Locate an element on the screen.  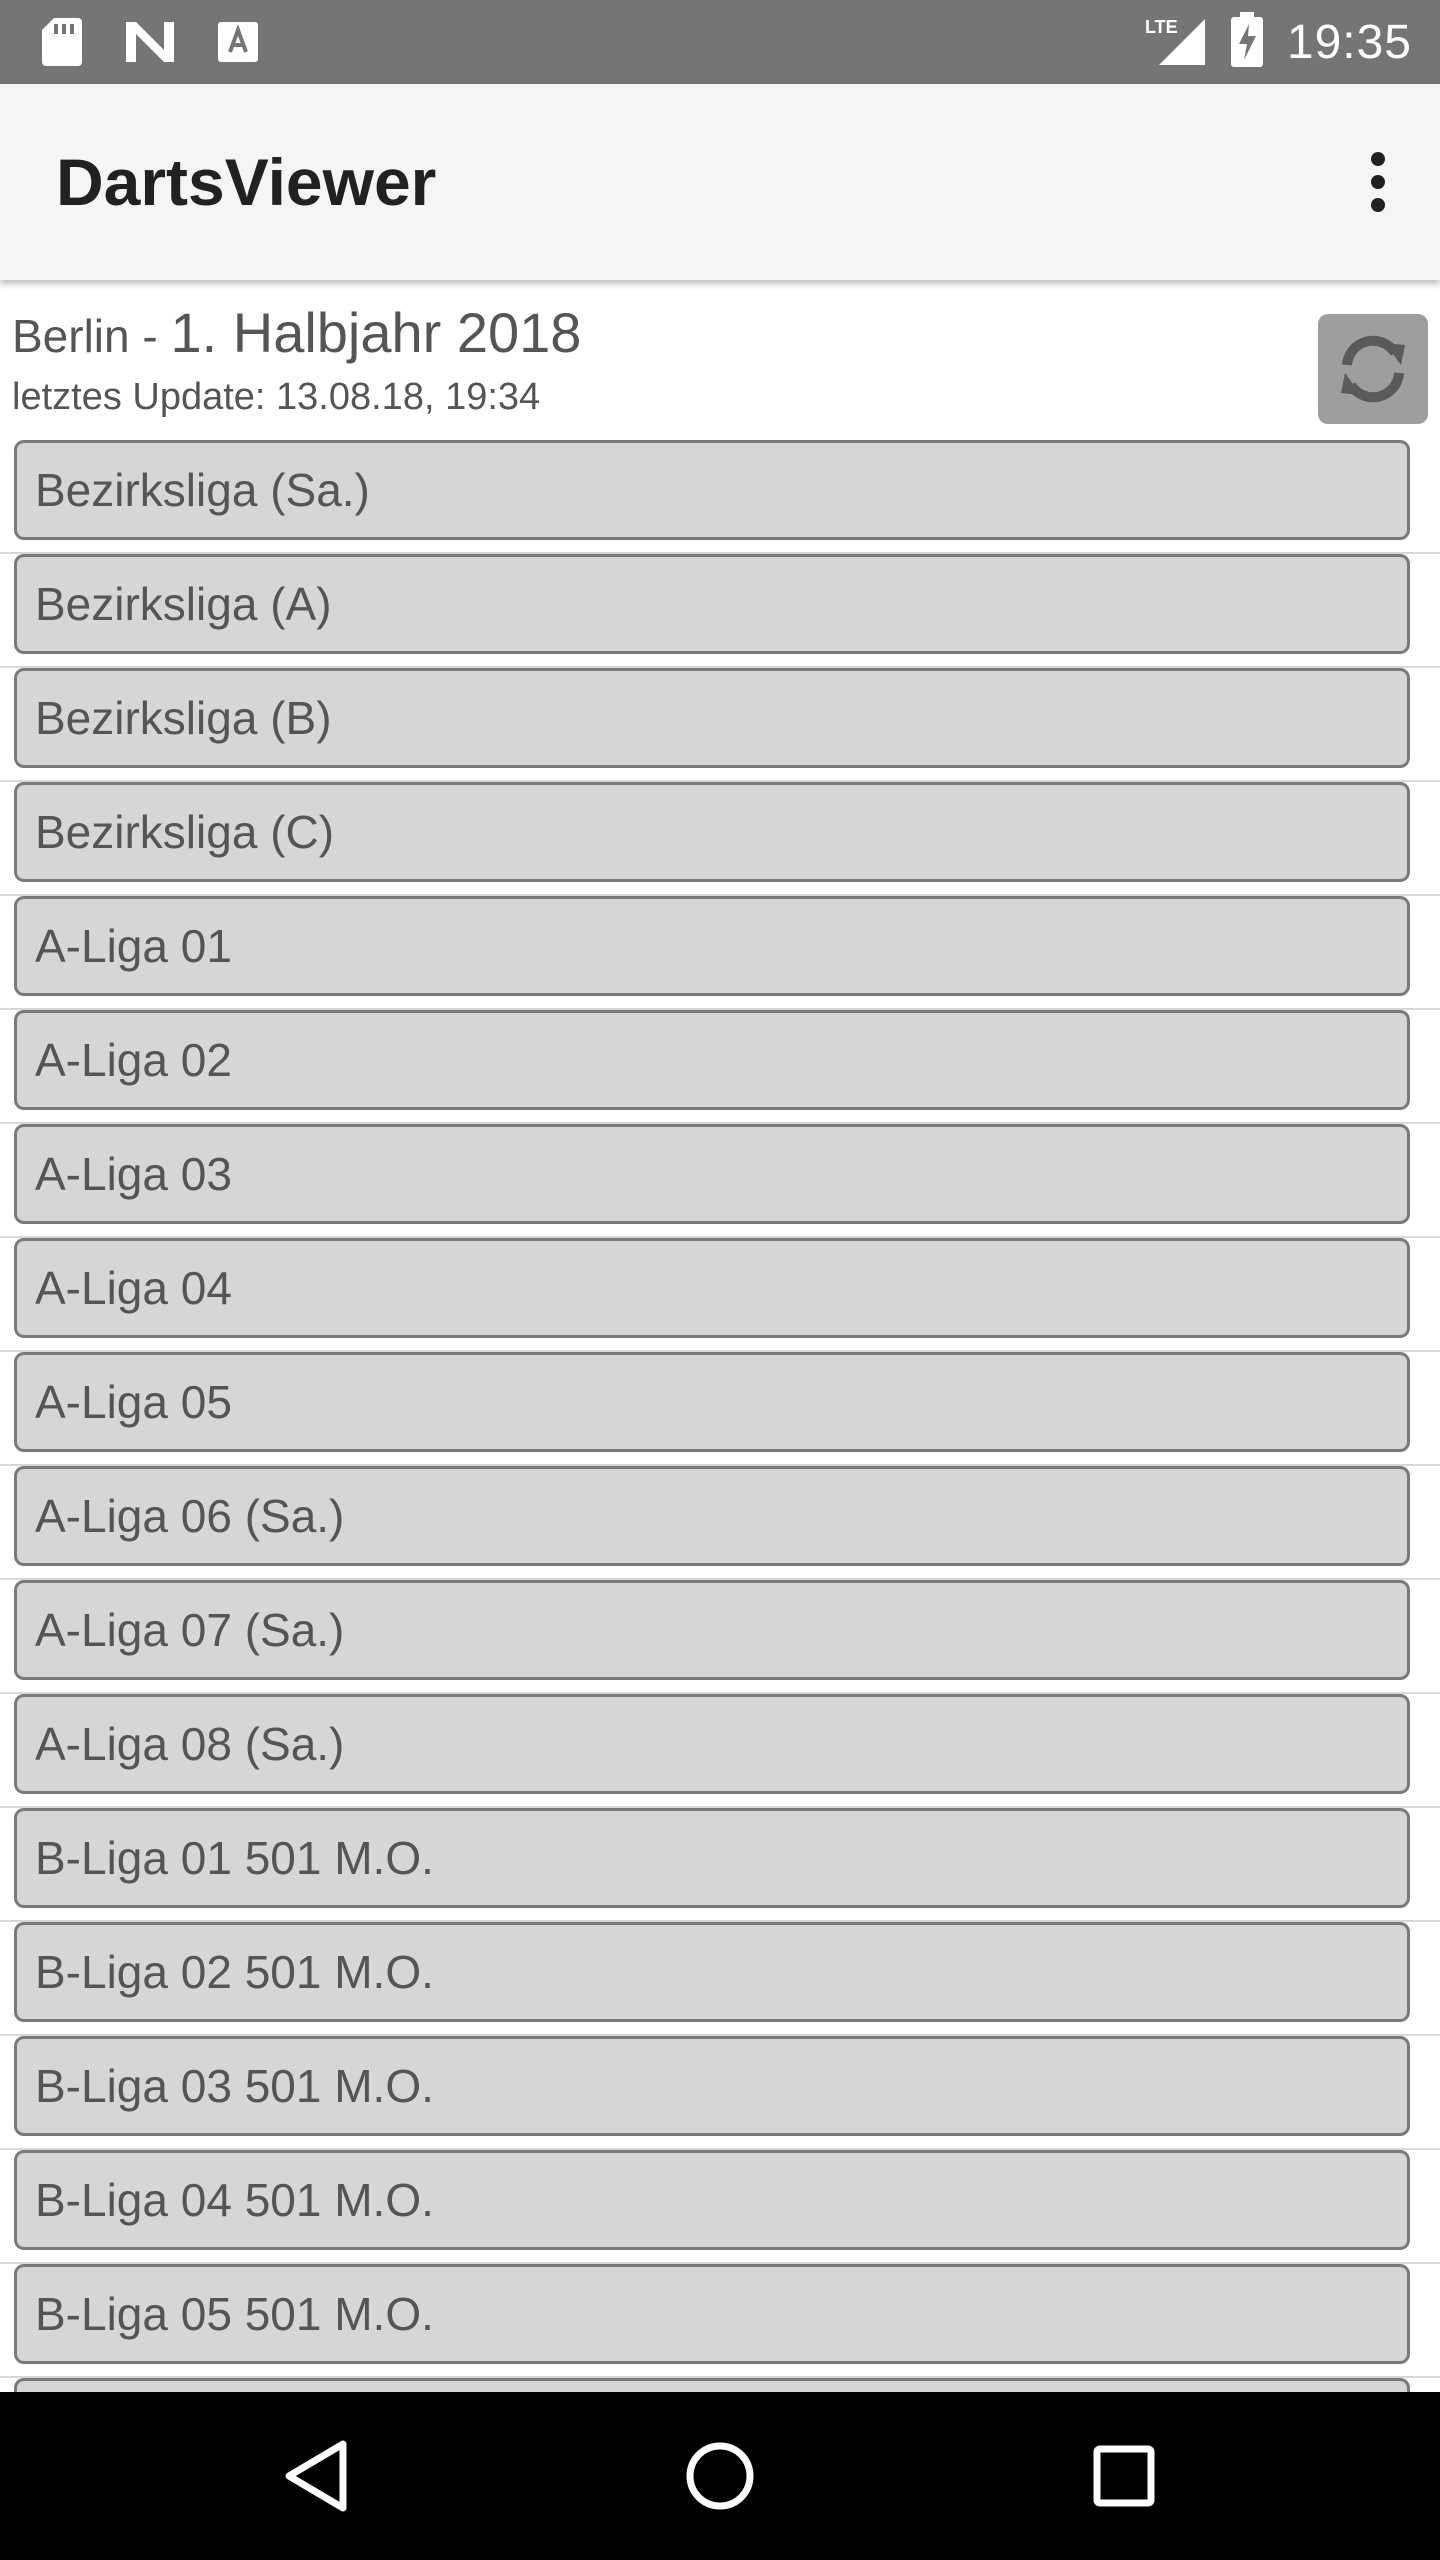
list-item: A-Liga 05 is located at coordinates (720, 1409).